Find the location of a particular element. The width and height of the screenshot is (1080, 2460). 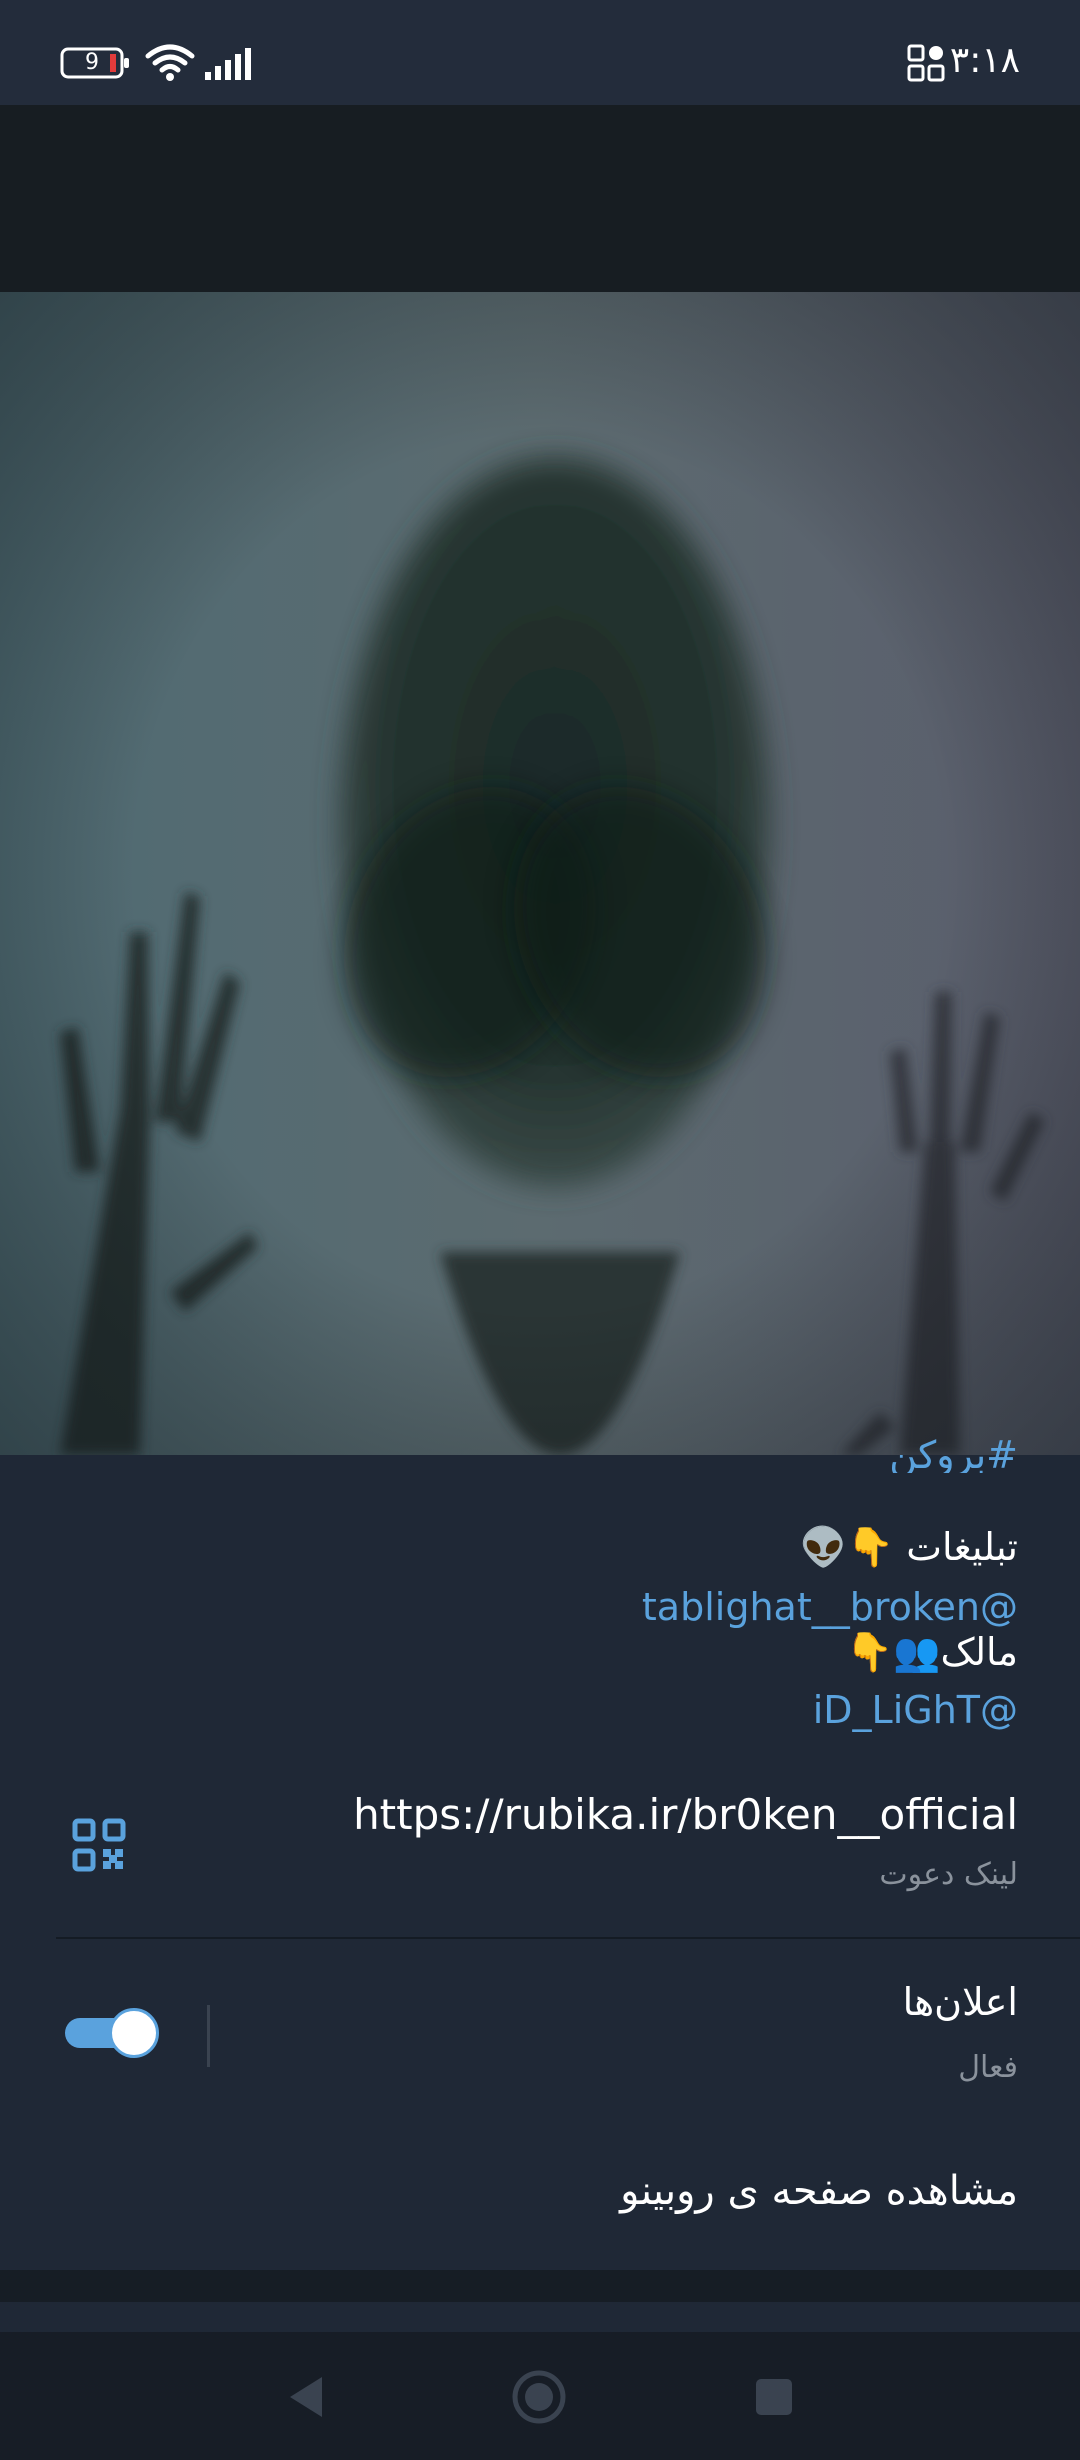

home-icon is located at coordinates (539, 2397).